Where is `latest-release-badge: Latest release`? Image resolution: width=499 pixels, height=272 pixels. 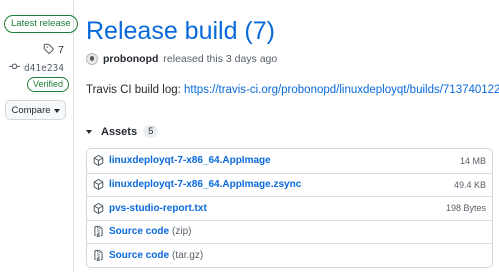 latest-release-badge: Latest release is located at coordinates (41, 24).